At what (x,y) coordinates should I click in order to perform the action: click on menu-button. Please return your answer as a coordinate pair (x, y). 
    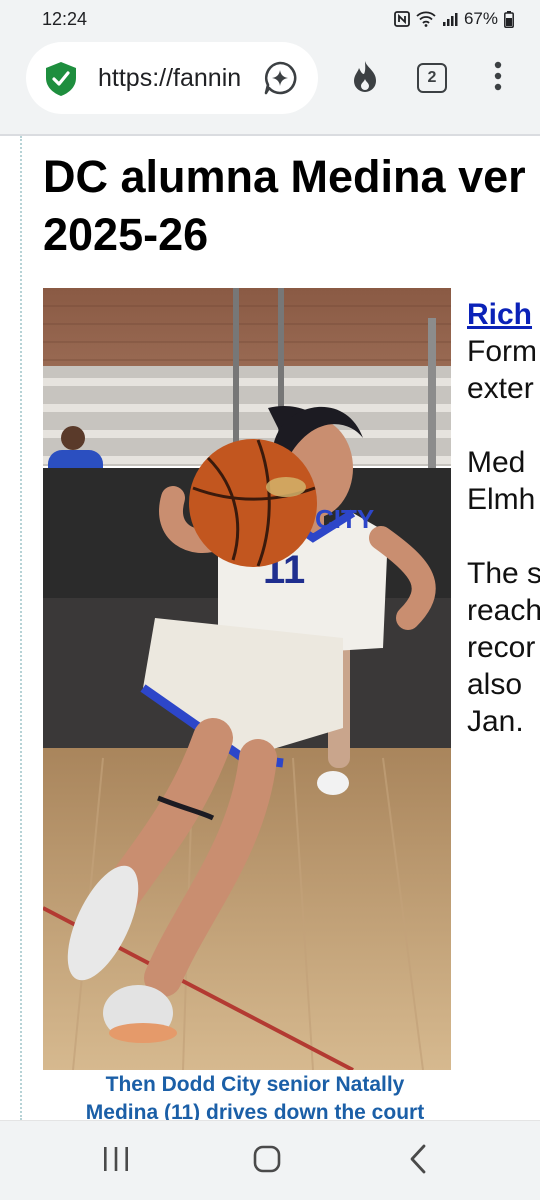
    Looking at the image, I should click on (498, 78).